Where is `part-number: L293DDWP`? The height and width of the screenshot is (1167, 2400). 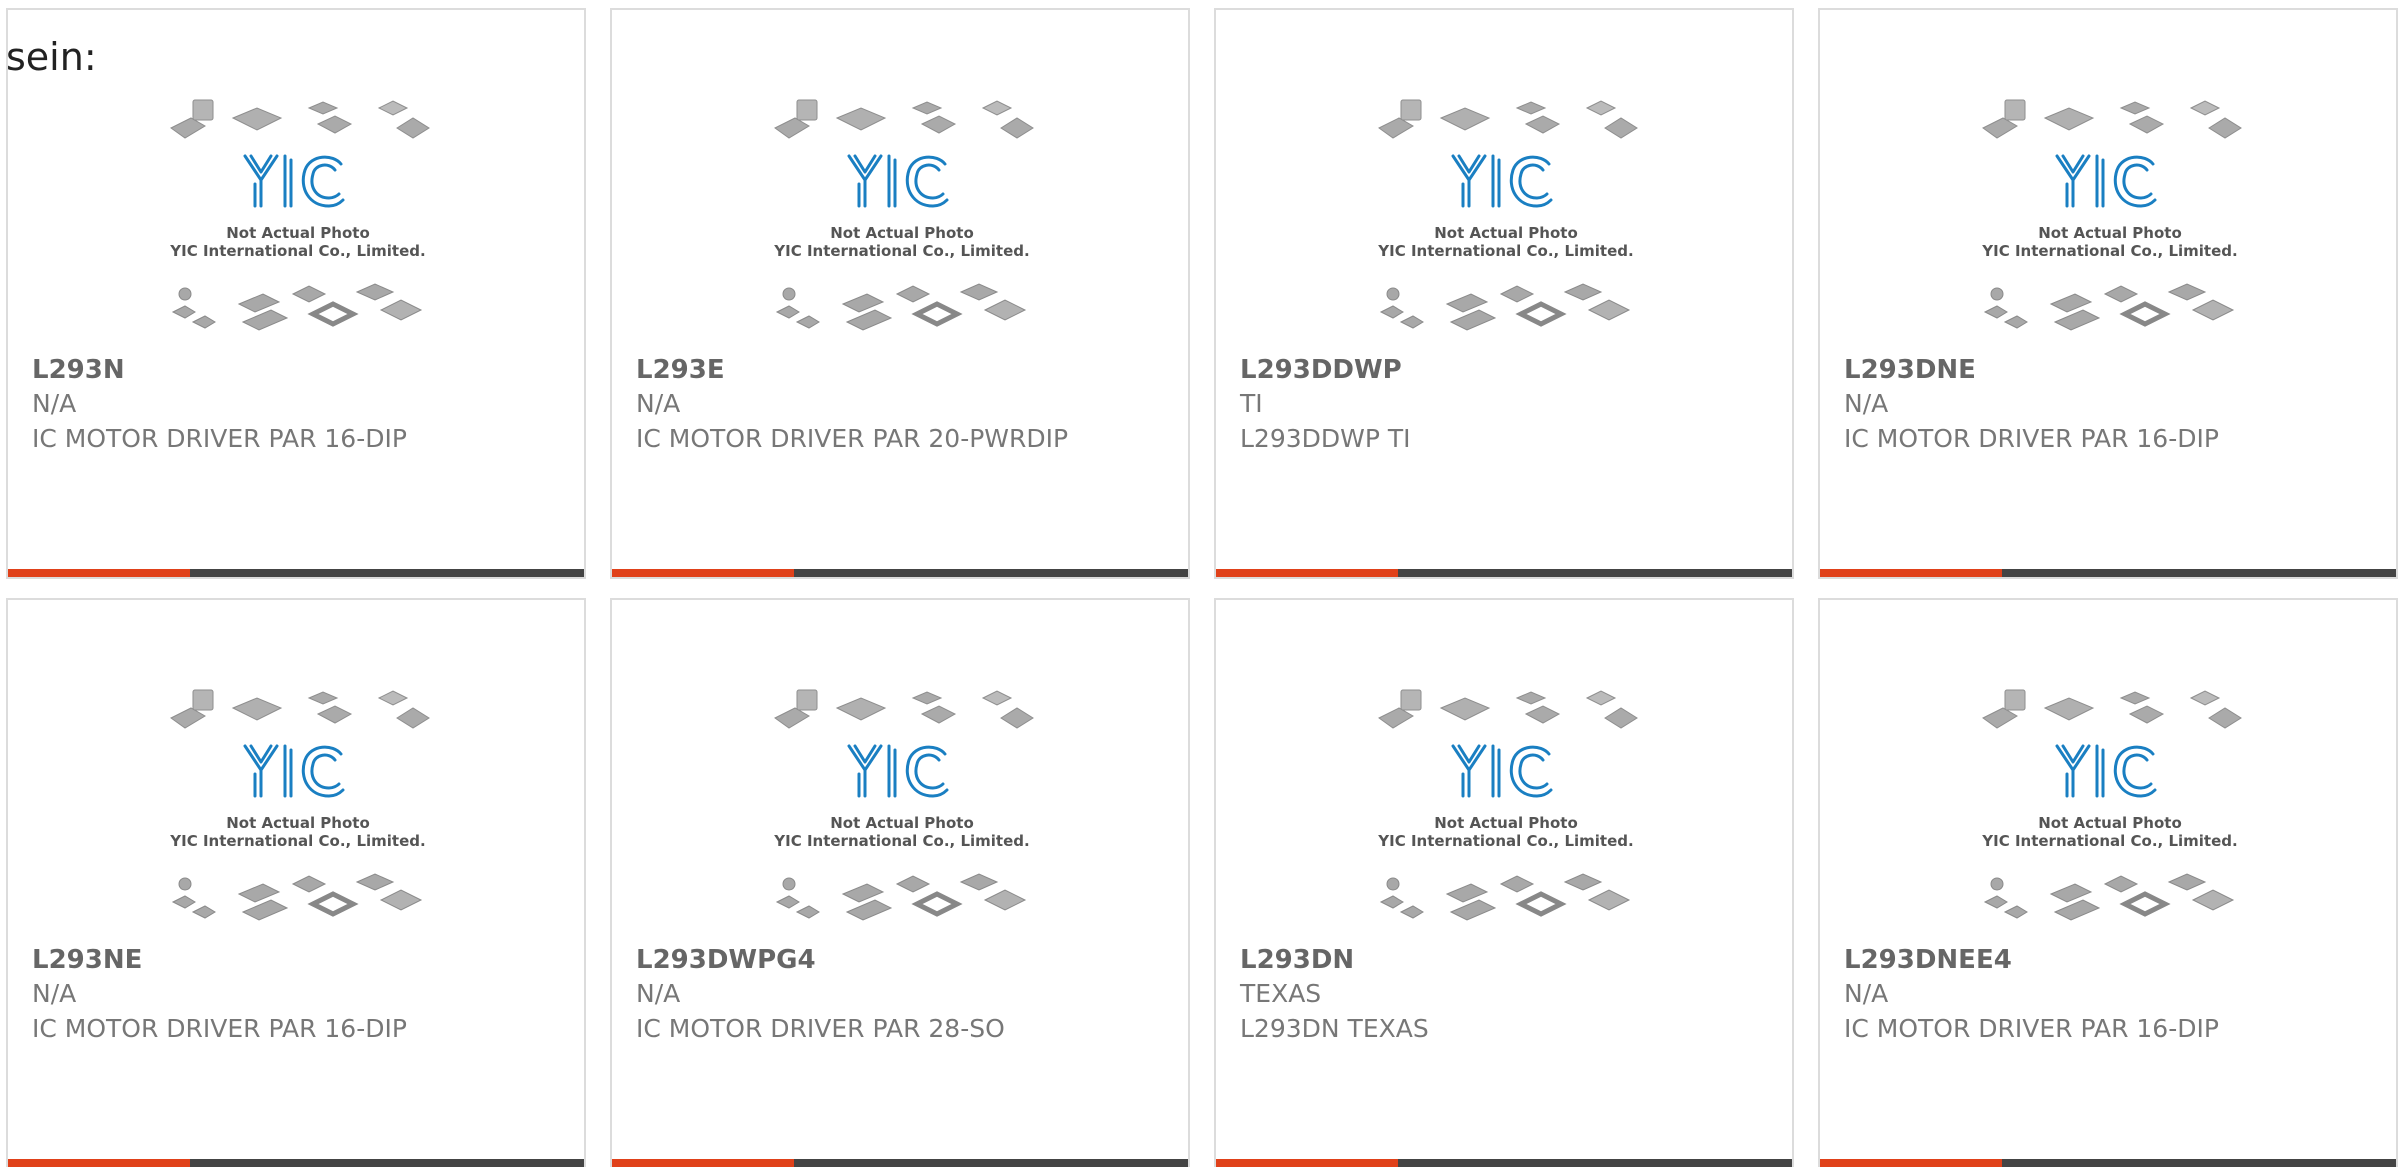
part-number: L293DDWP is located at coordinates (1321, 371).